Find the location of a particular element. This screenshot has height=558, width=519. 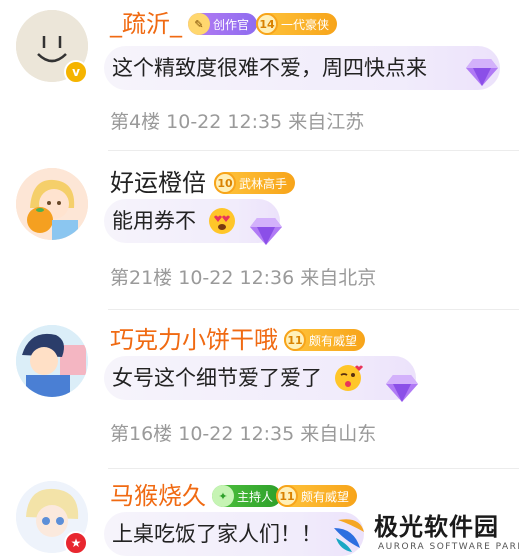

comment-text: 女号这个细节爱了爱了 is located at coordinates (217, 378).